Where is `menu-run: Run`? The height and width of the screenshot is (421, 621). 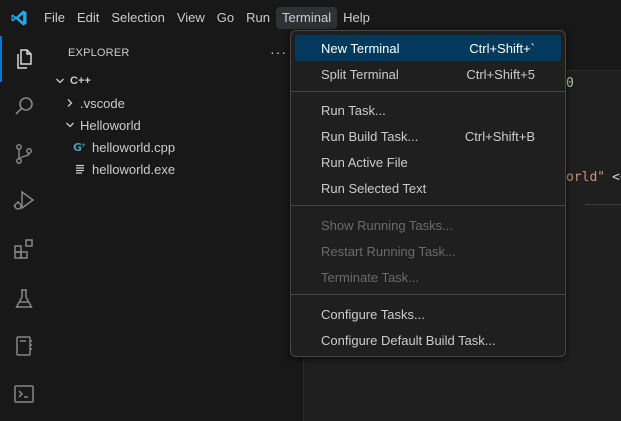 menu-run: Run is located at coordinates (258, 18).